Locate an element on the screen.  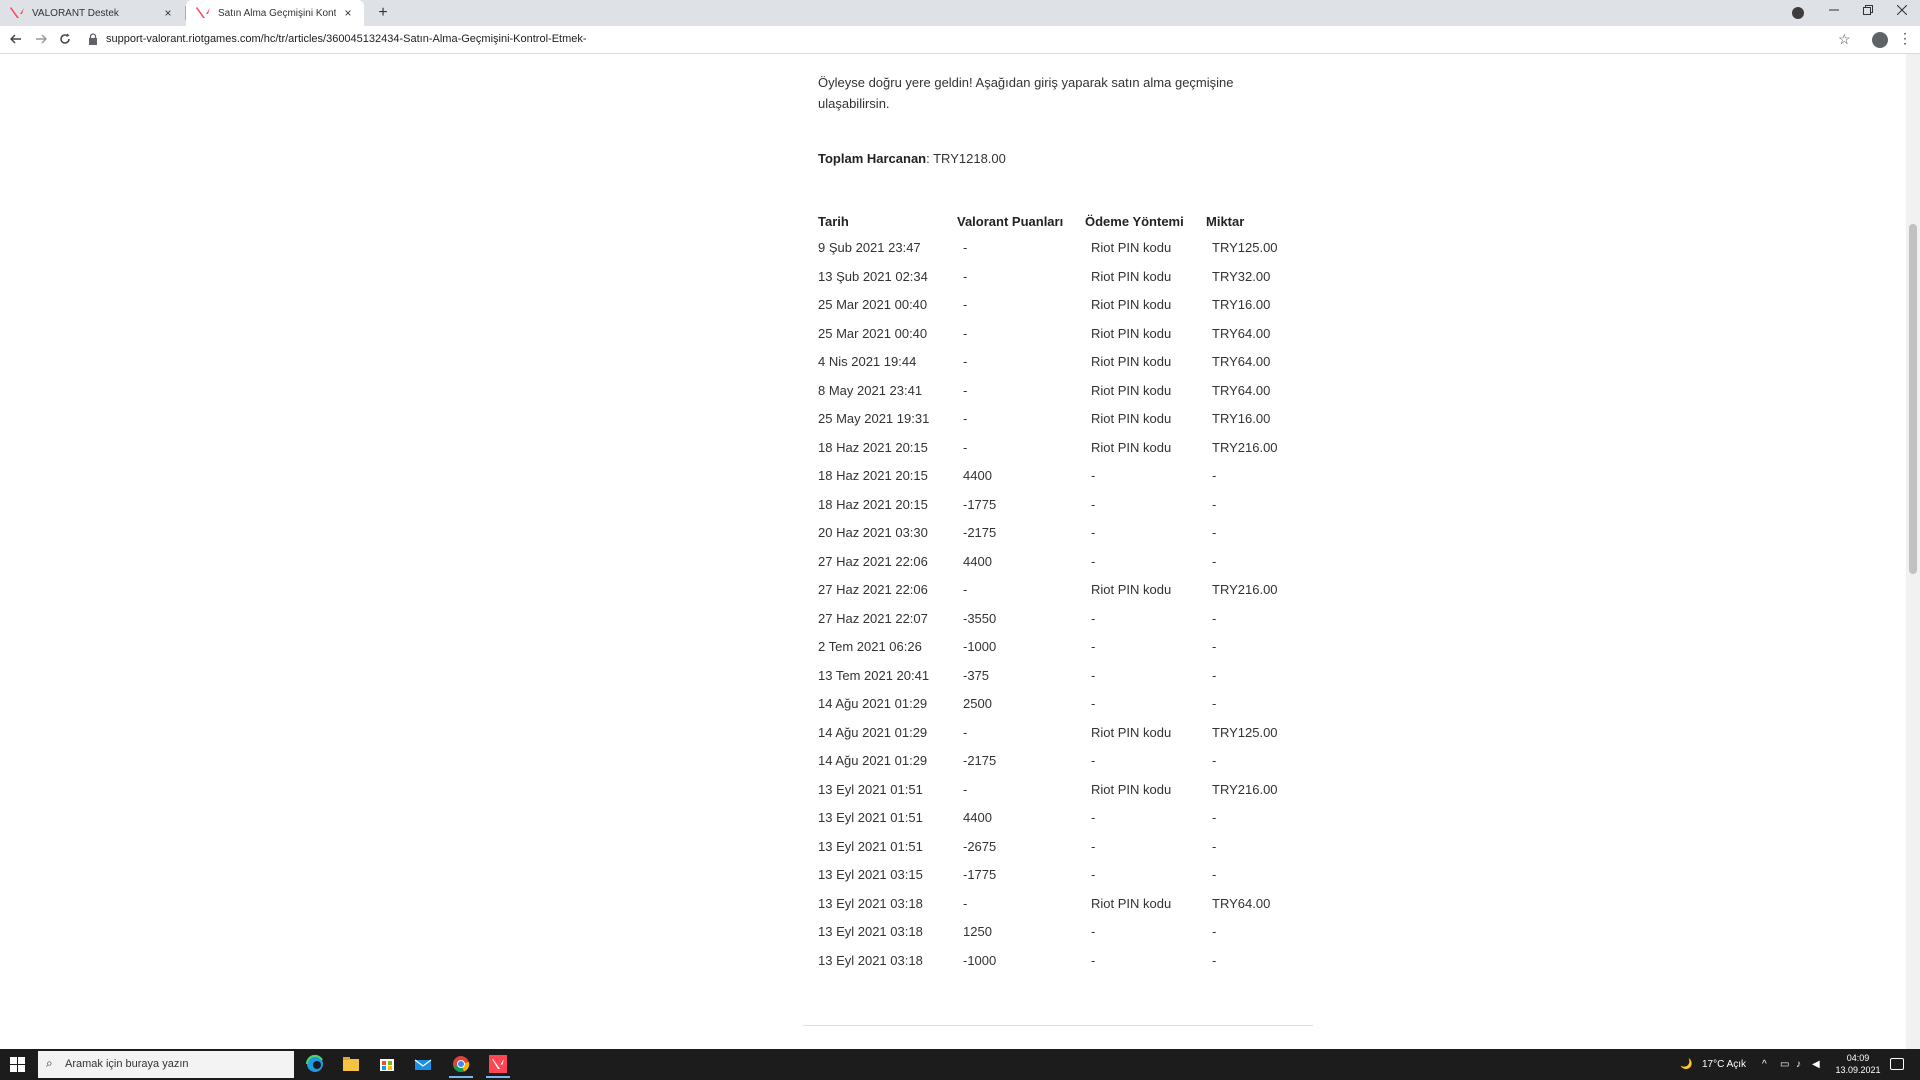
table-row: 18 Haz 2021 20:15 4400 - - is located at coordinates (1068, 478).